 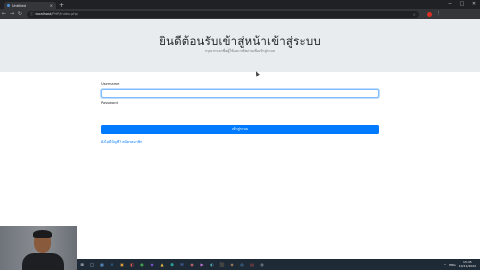 I want to click on clock-date: 10/11/2022, so click(x=467, y=265).